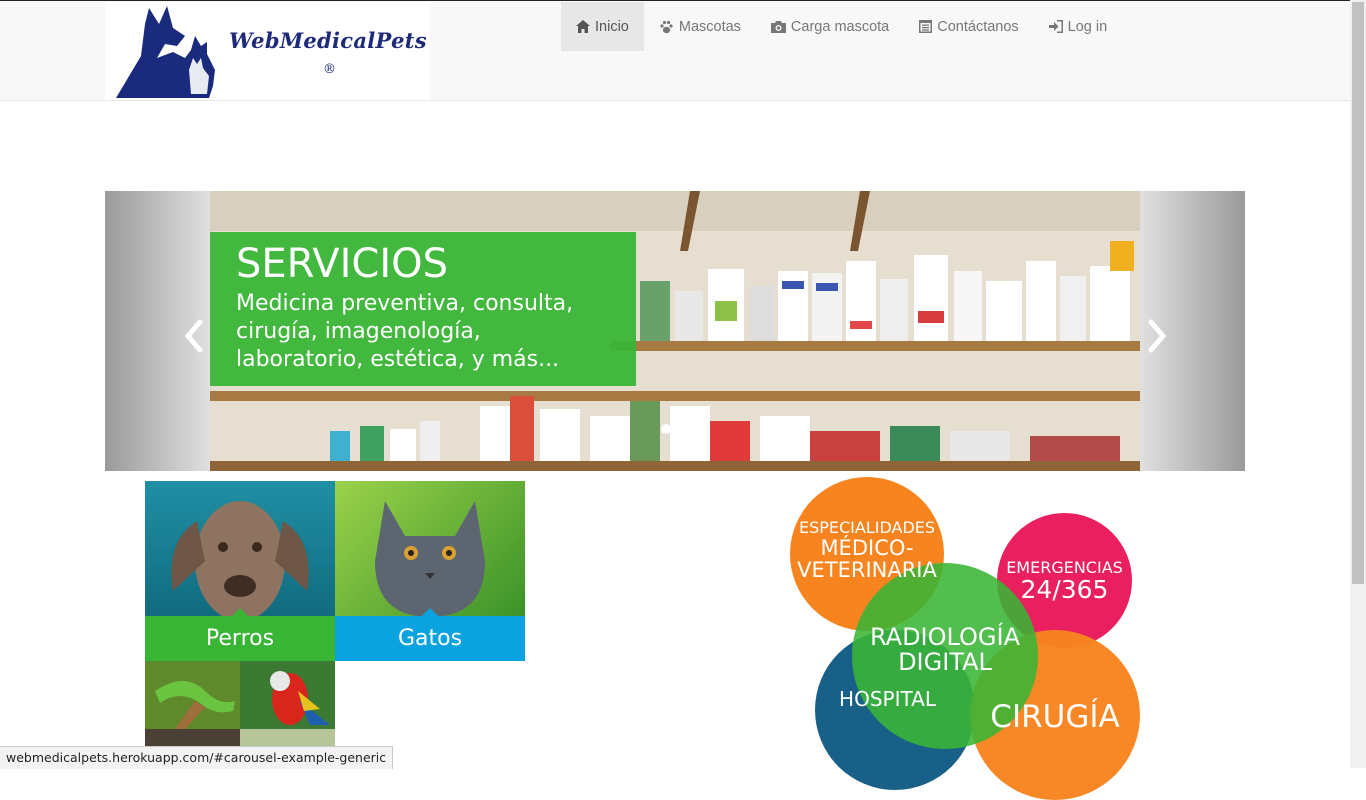 The image size is (1366, 800). I want to click on nav-carga-mascota-label: Carga mascota, so click(840, 26).